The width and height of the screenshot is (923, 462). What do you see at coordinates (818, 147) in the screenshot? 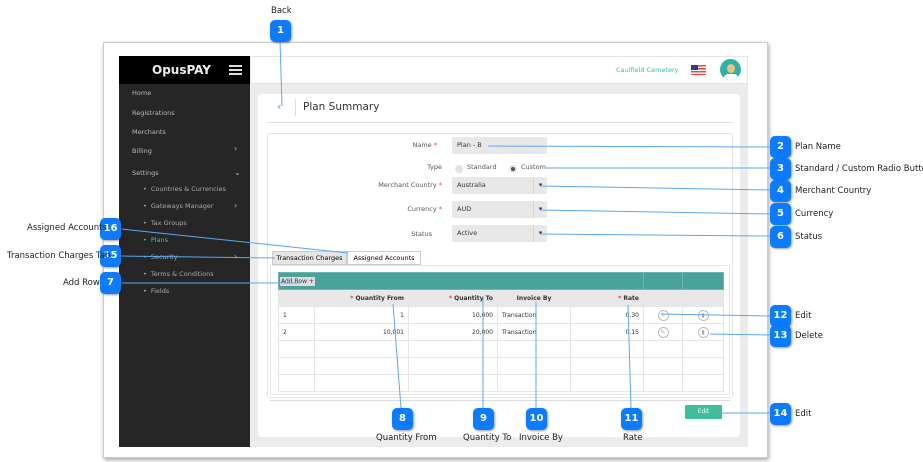
I see `callout-label: Plan Name` at bounding box center [818, 147].